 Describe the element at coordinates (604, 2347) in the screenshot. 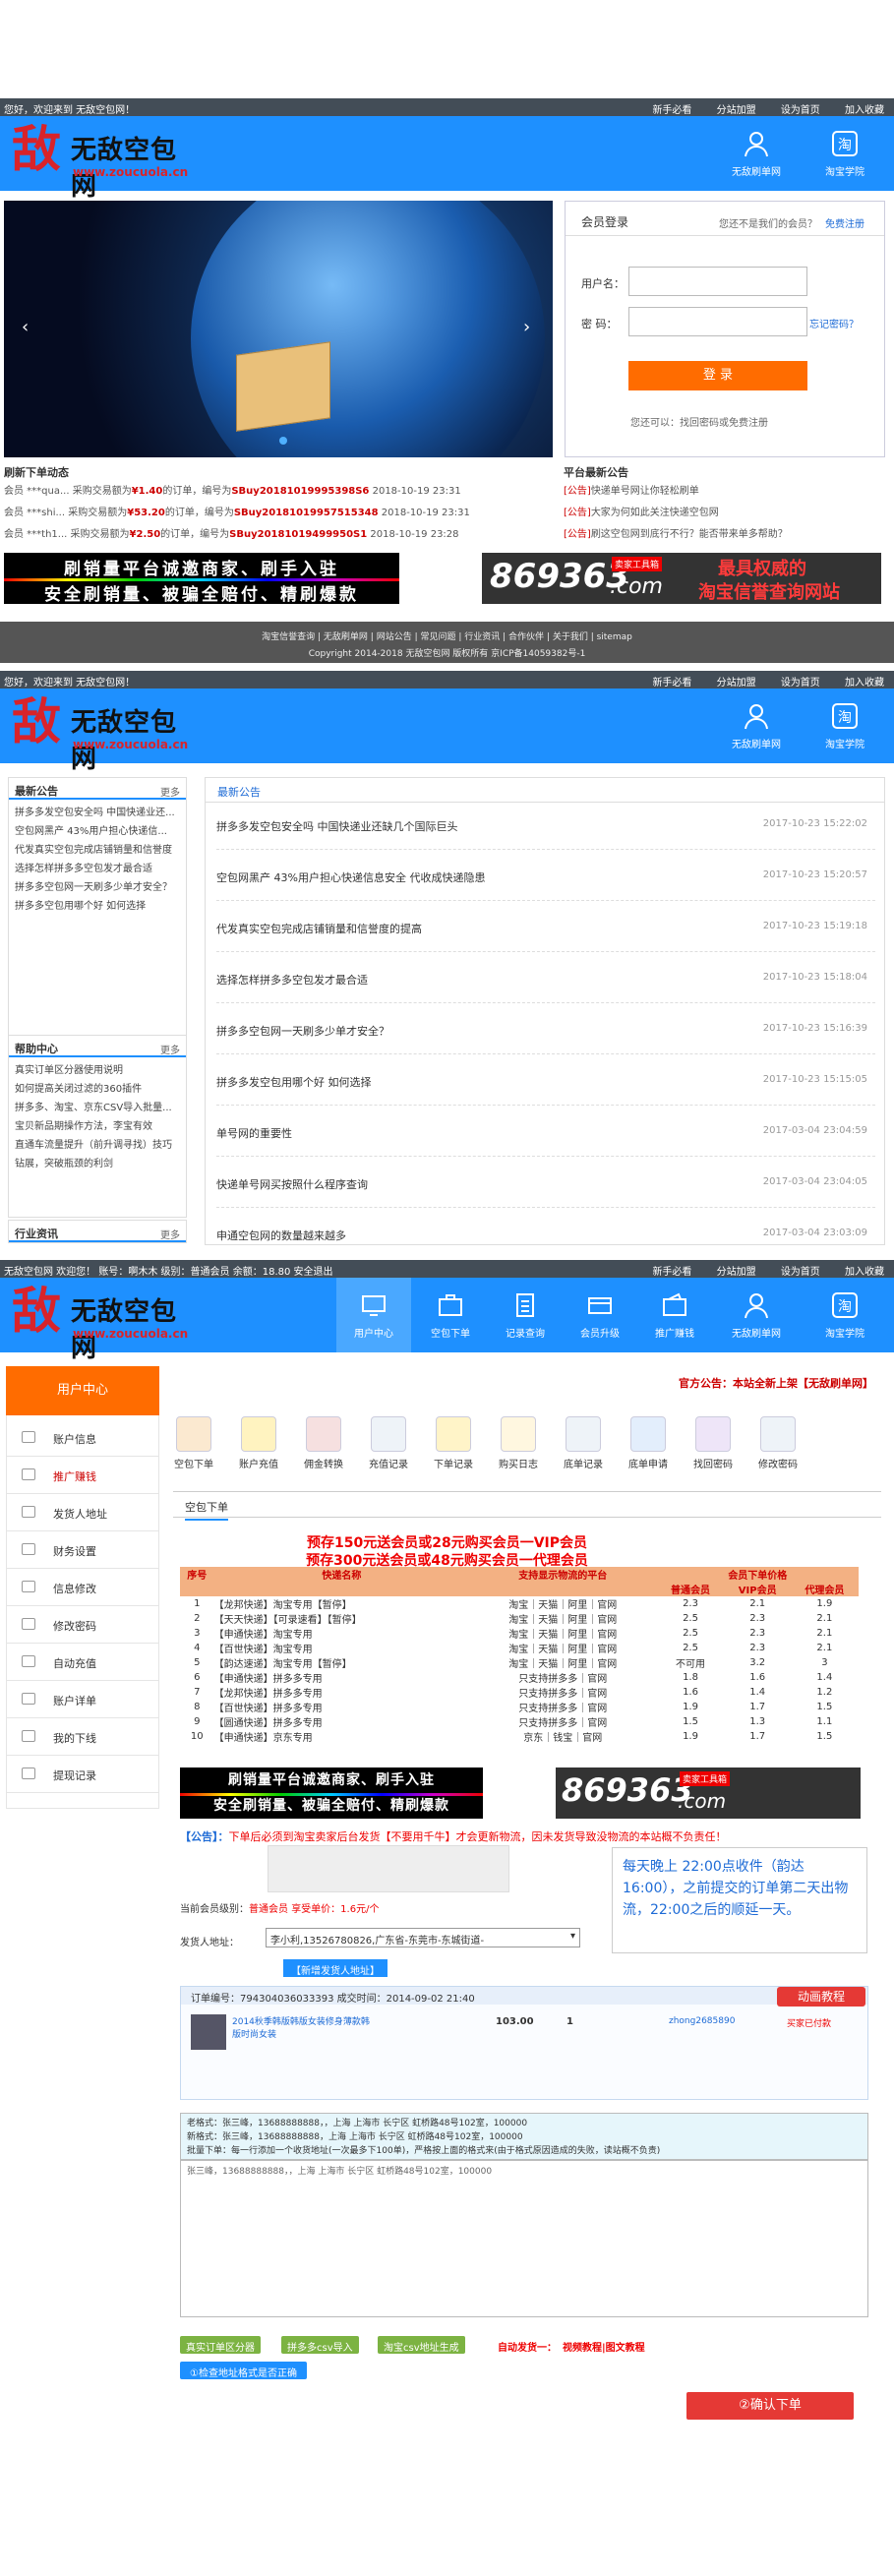

I see `tutorial-links: 视频教程|图文教程` at that location.